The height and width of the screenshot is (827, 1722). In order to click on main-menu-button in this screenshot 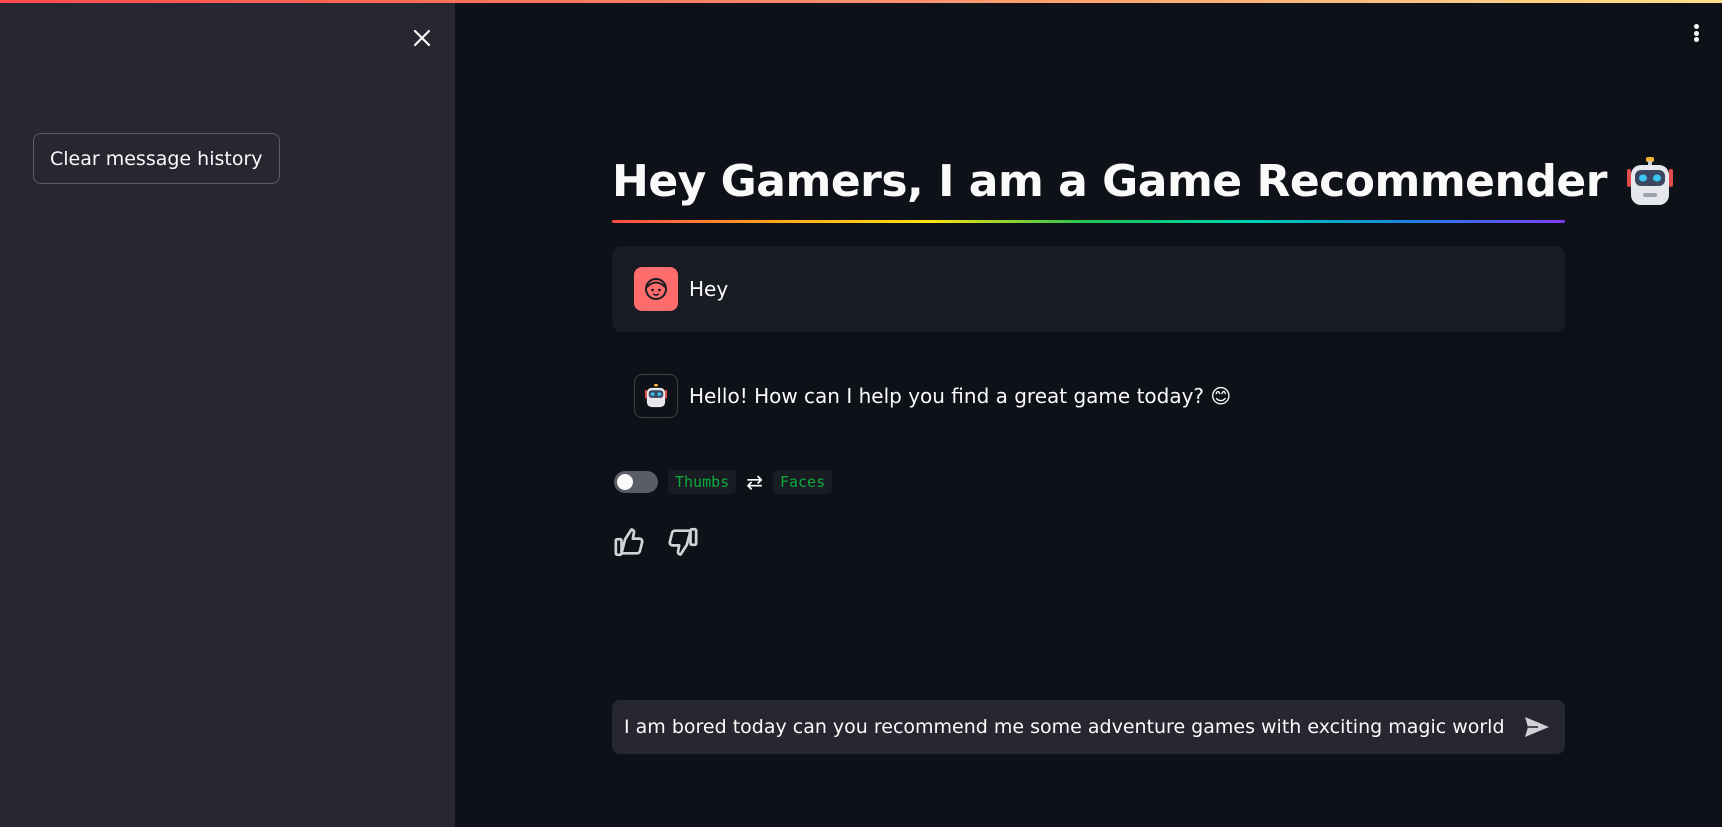, I will do `click(1696, 33)`.